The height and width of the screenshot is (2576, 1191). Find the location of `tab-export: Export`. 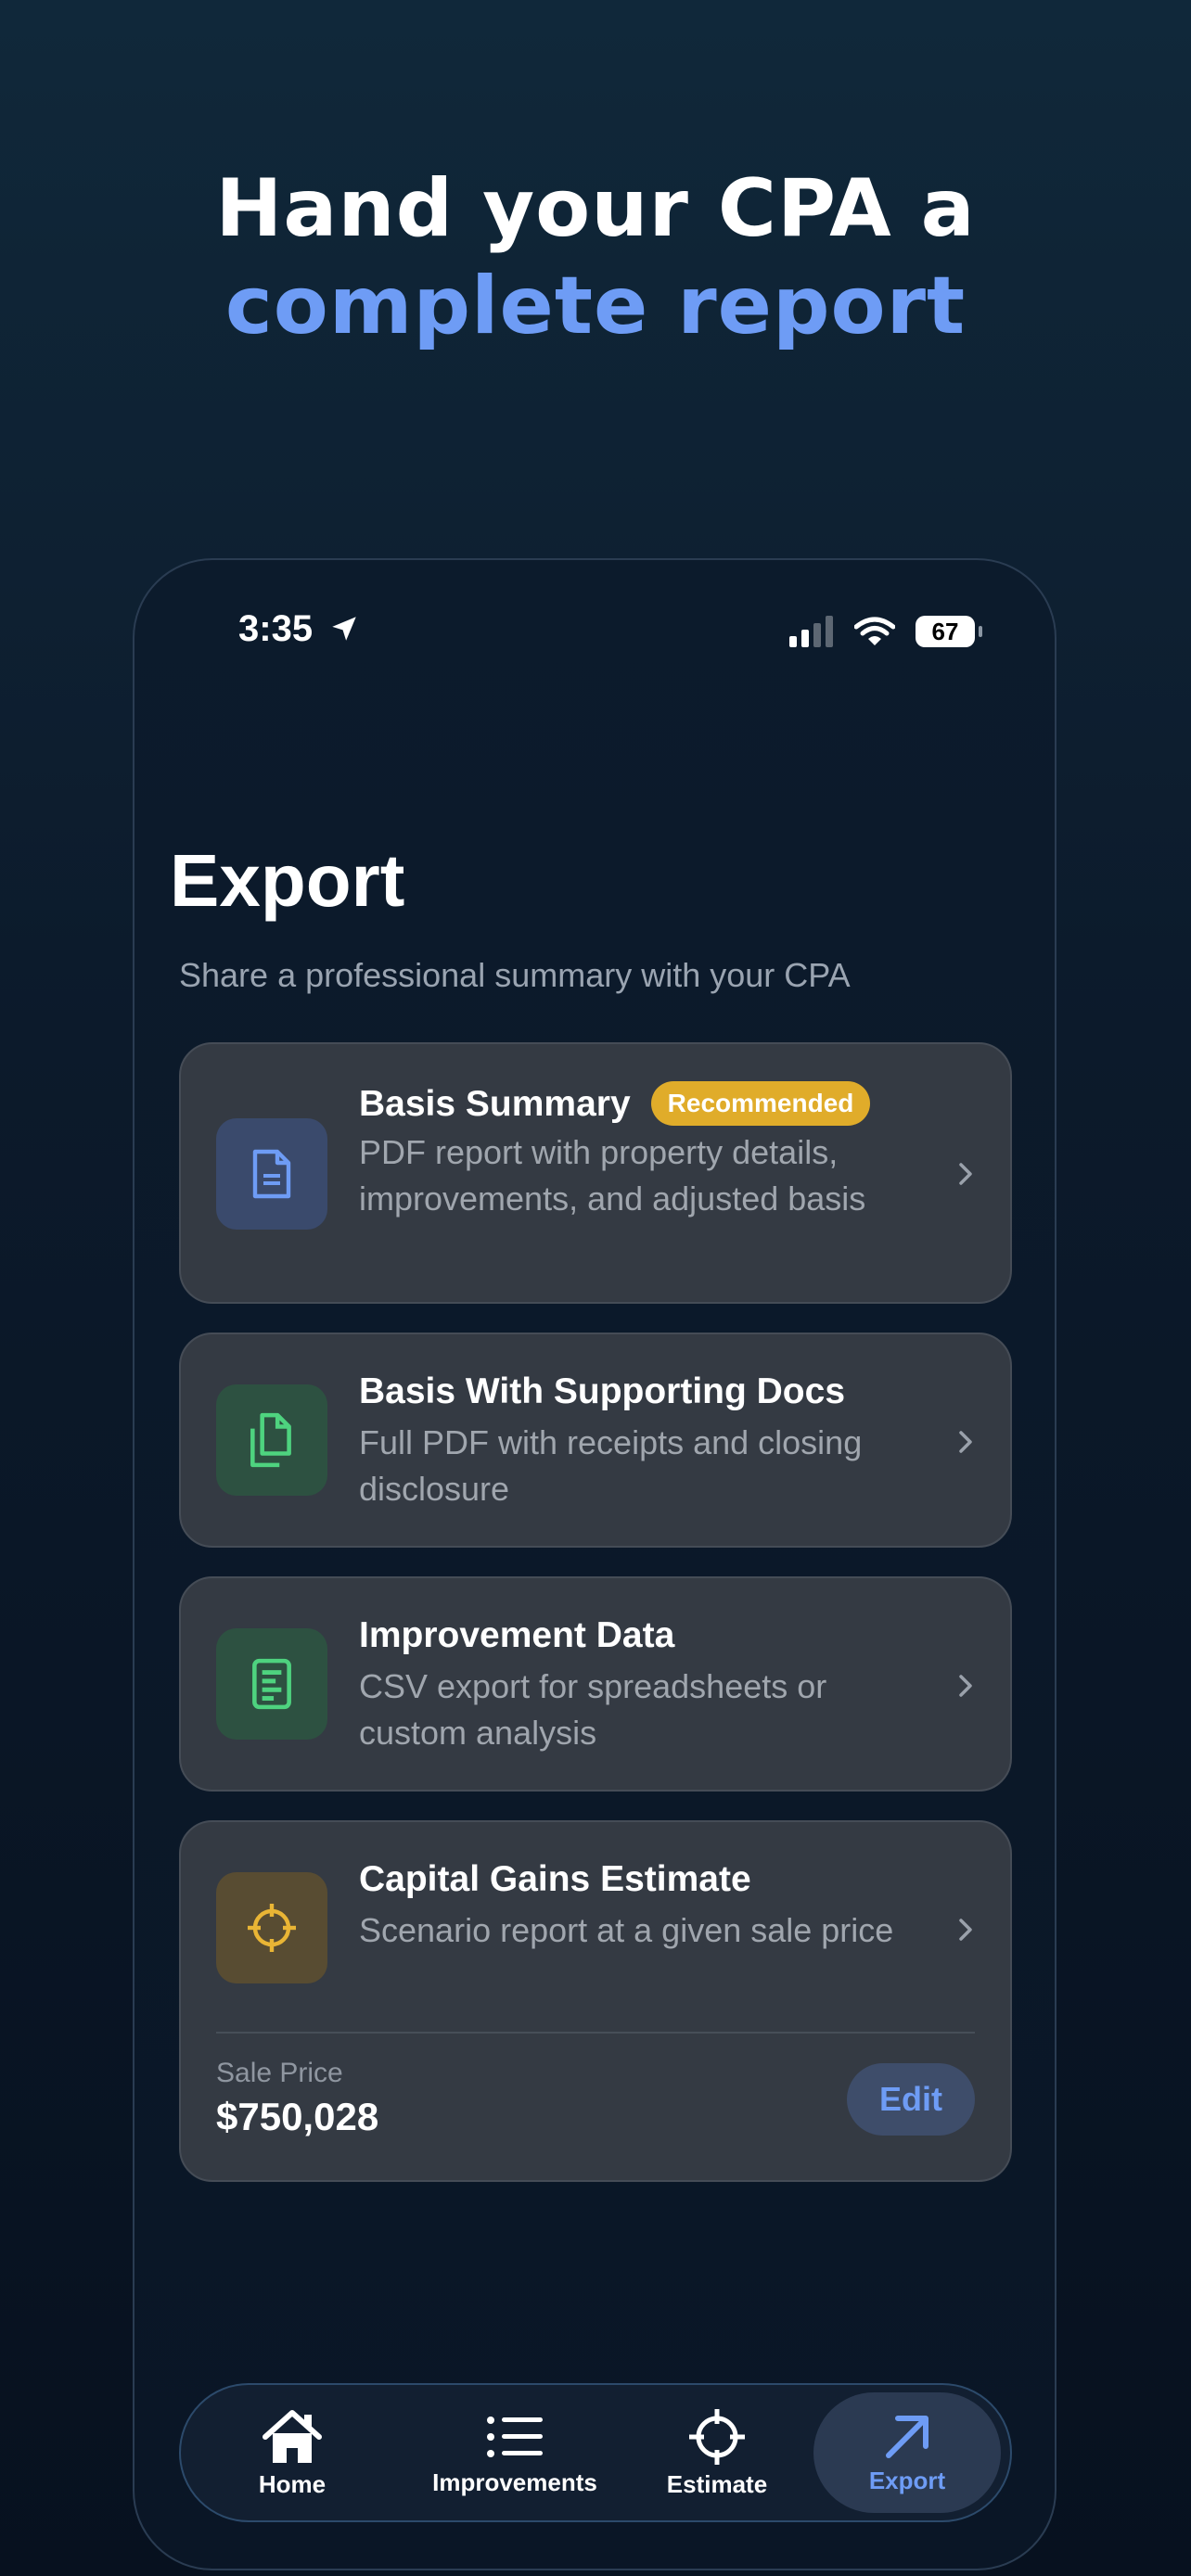

tab-export: Export is located at coordinates (907, 2452).